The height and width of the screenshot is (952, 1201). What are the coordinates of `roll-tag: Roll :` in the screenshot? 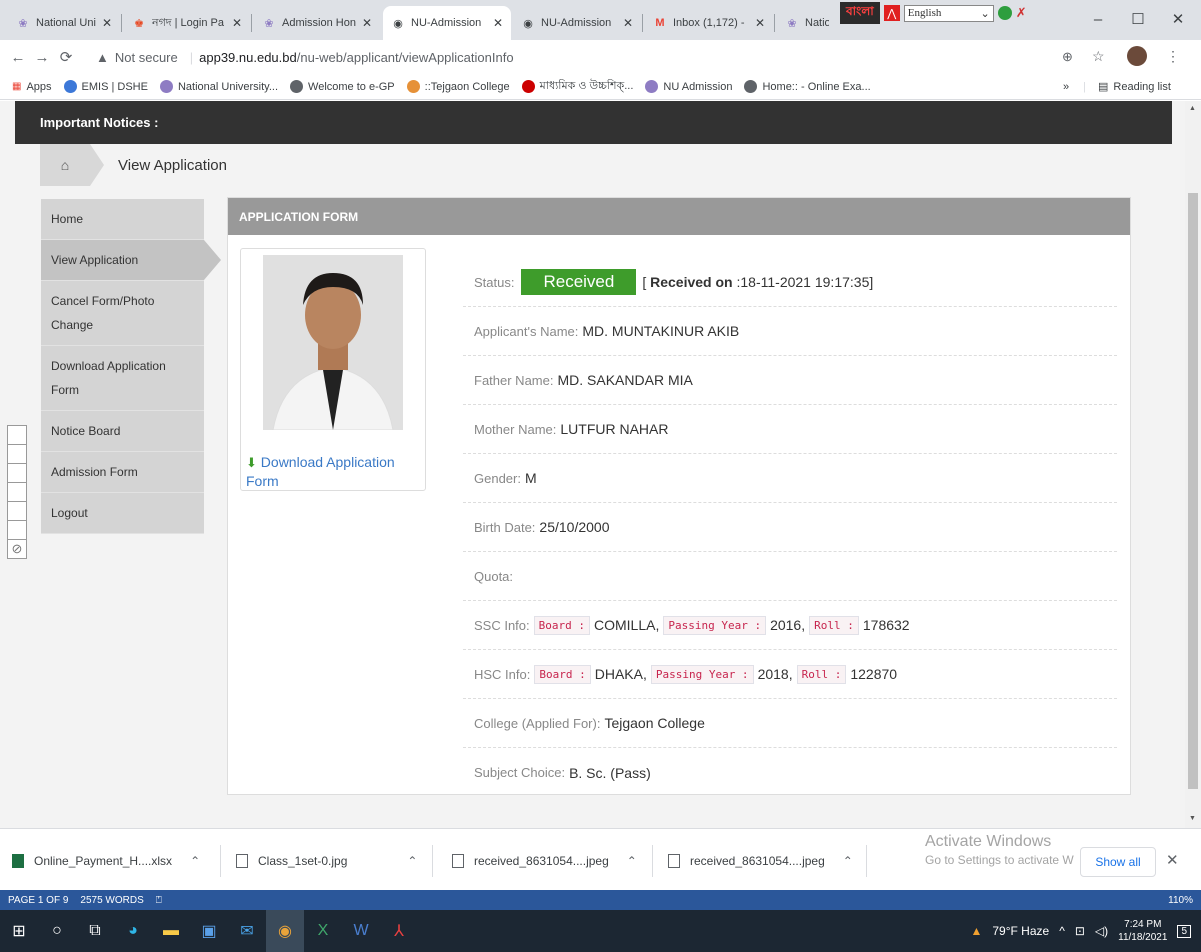 It's located at (821, 674).